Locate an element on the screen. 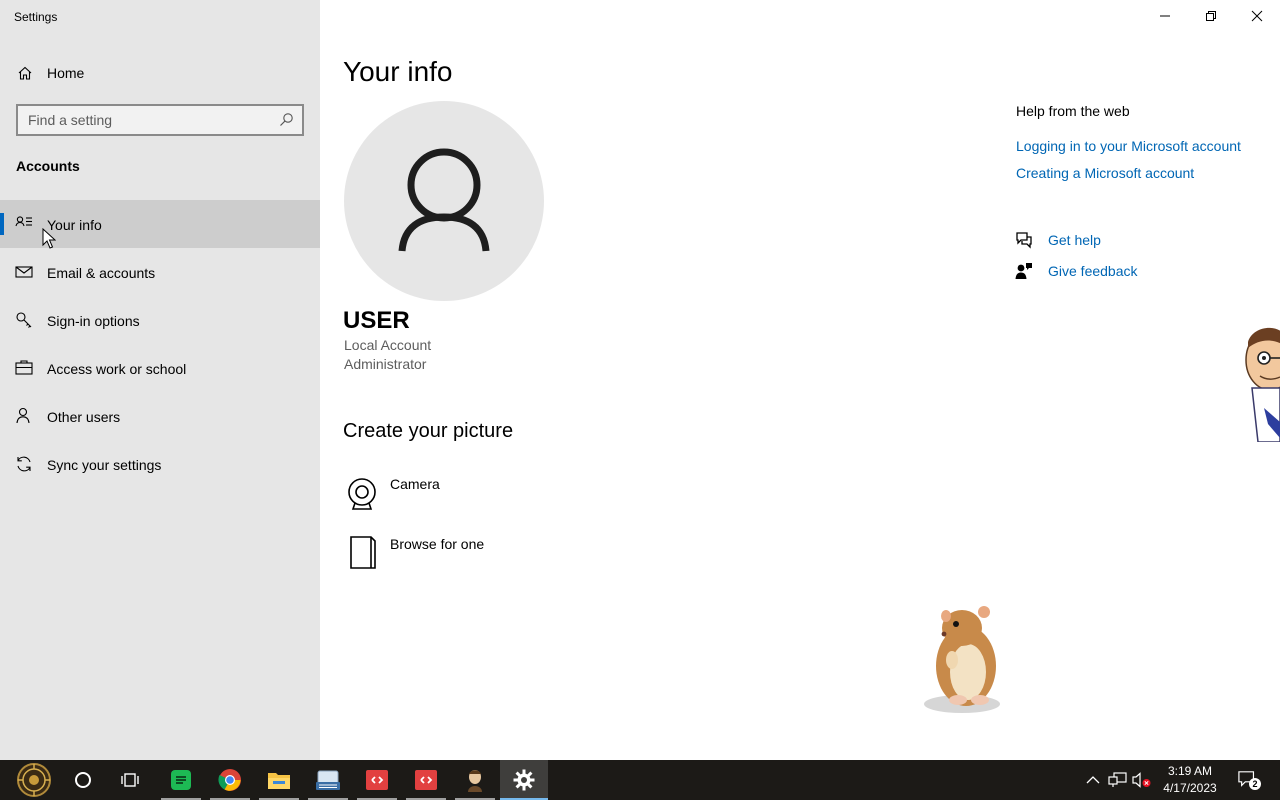 This screenshot has height=800, width=1280. close-icon is located at coordinates (1257, 16).